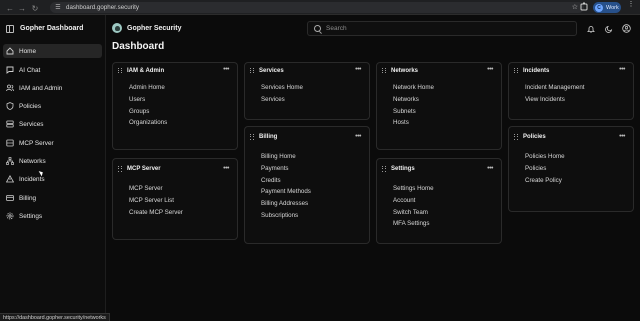  What do you see at coordinates (447, 100) in the screenshot?
I see `link-networks: Networks` at bounding box center [447, 100].